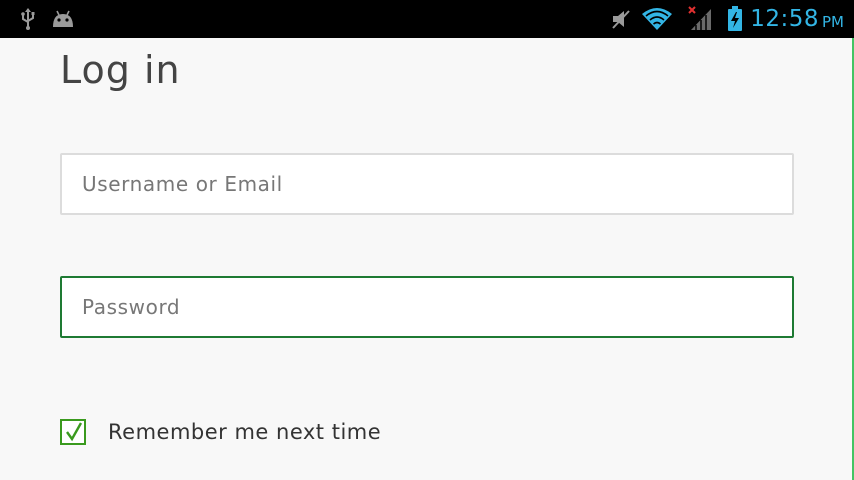 The width and height of the screenshot is (854, 480). What do you see at coordinates (28, 19) in the screenshot?
I see `usb-icon` at bounding box center [28, 19].